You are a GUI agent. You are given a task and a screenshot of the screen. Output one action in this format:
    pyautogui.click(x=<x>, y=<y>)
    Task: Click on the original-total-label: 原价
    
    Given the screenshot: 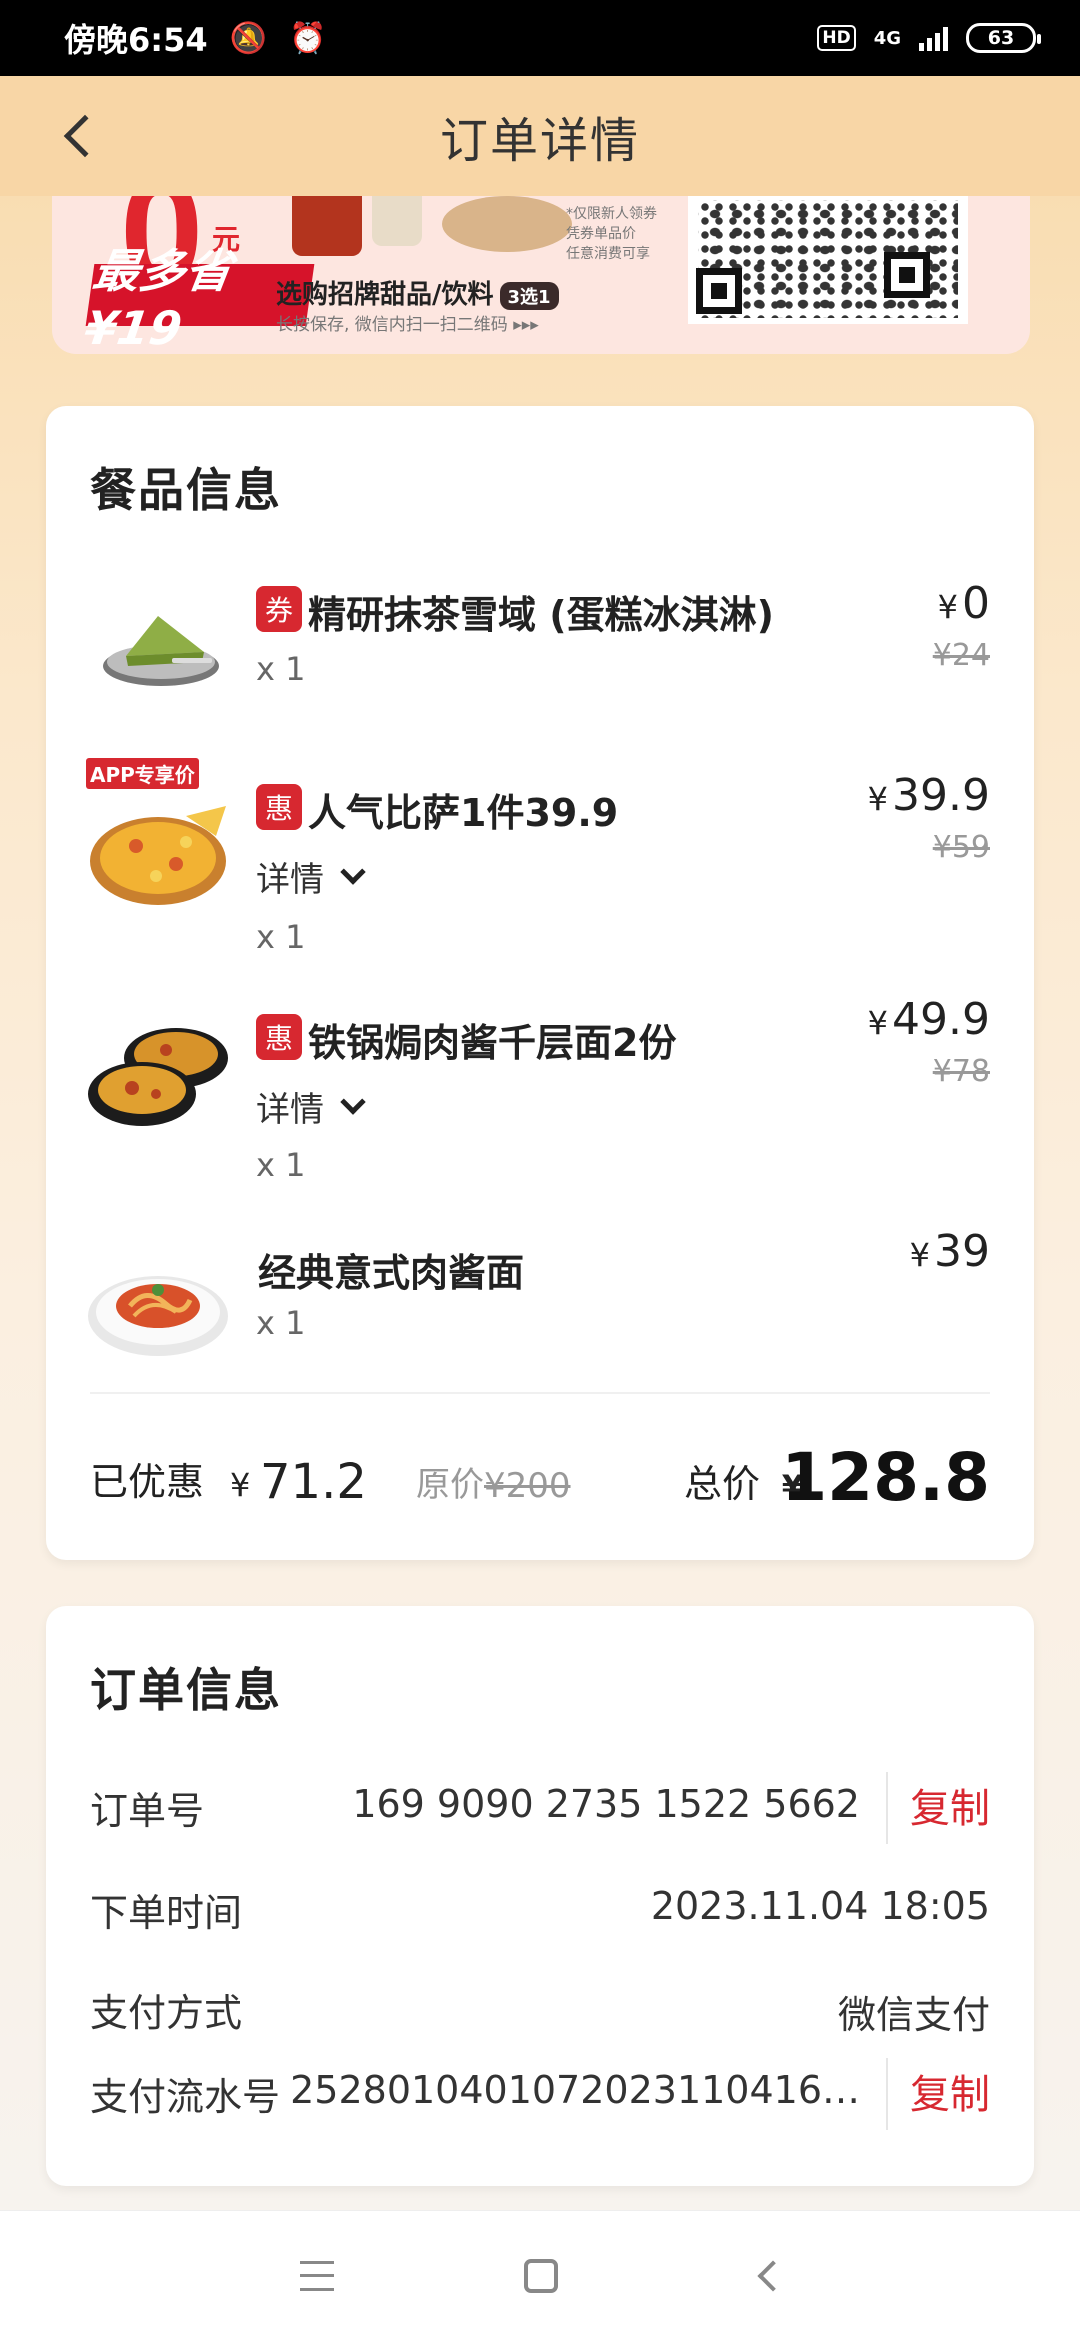 What is the action you would take?
    pyautogui.click(x=450, y=1485)
    